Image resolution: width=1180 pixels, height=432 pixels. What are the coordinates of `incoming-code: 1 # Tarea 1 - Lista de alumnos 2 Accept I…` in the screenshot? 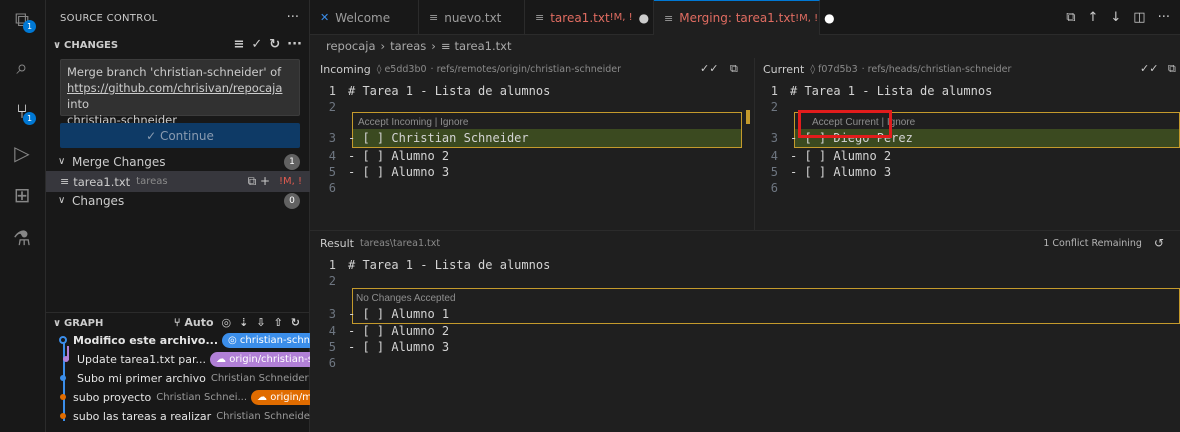 It's located at (535, 142).